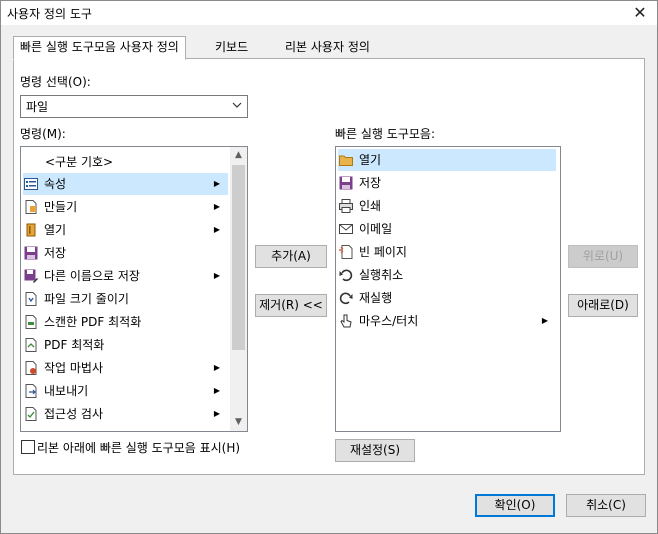  I want to click on print-icon, so click(346, 206).